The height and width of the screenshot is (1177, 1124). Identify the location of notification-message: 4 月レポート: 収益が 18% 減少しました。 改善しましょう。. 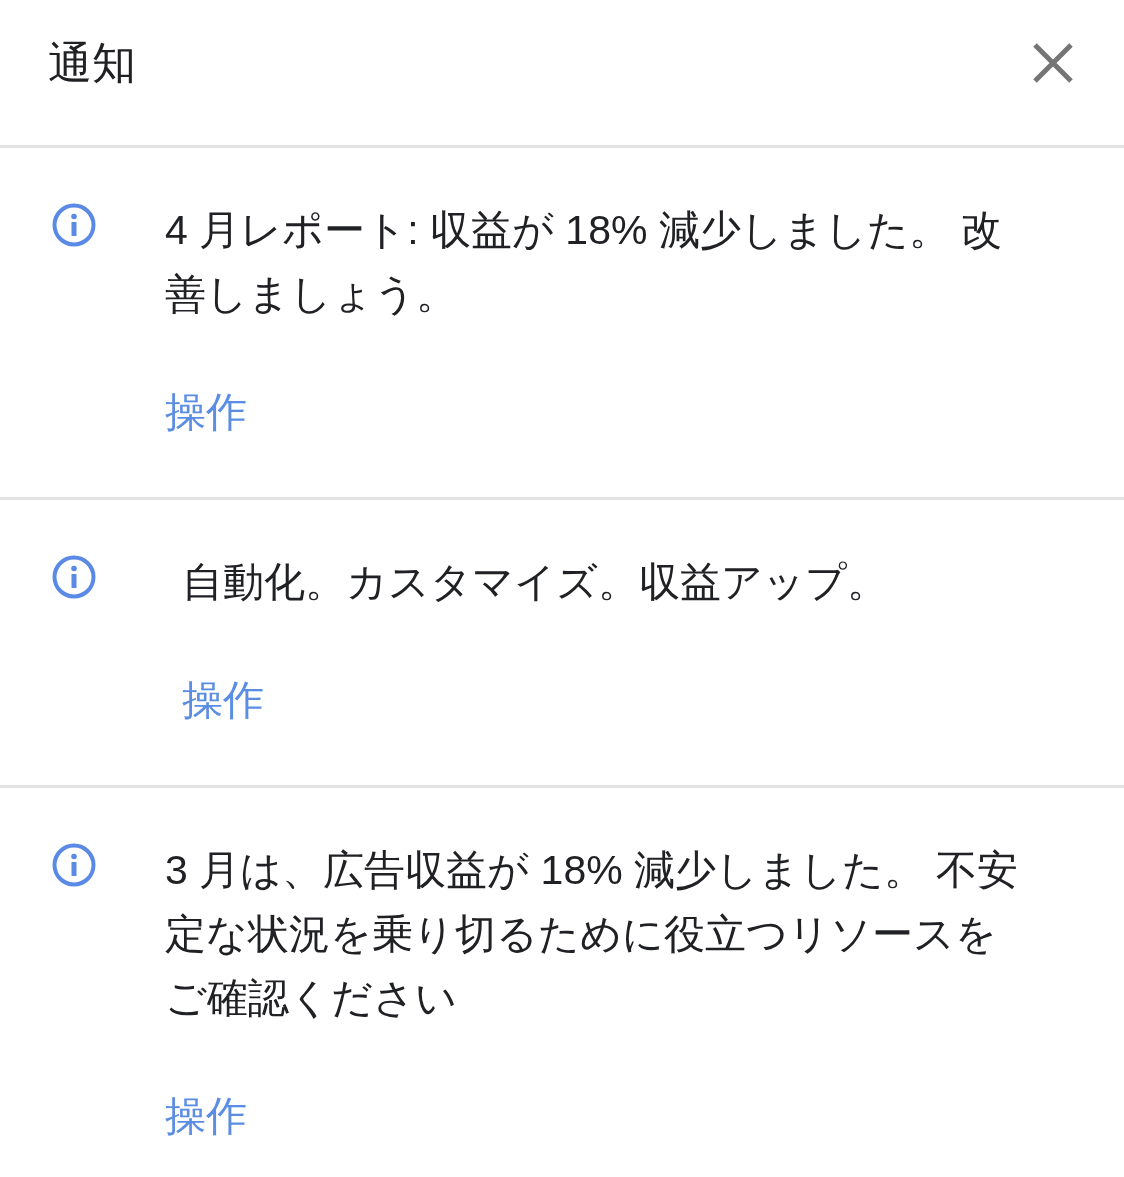
(584, 262).